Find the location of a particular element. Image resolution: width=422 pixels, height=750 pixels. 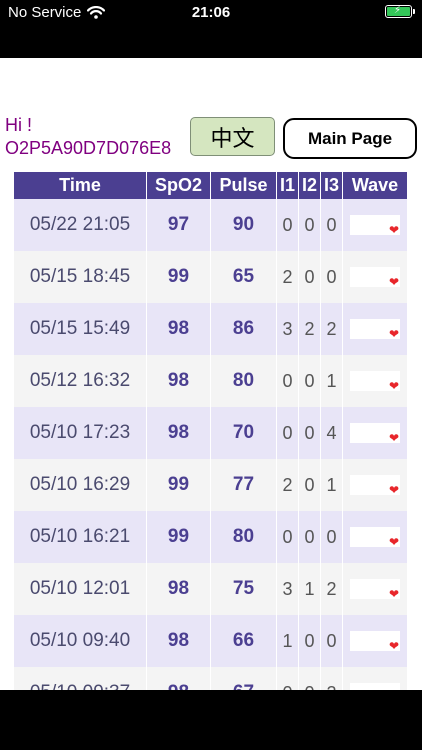

column-header-spo2: SpO2 is located at coordinates (179, 185).